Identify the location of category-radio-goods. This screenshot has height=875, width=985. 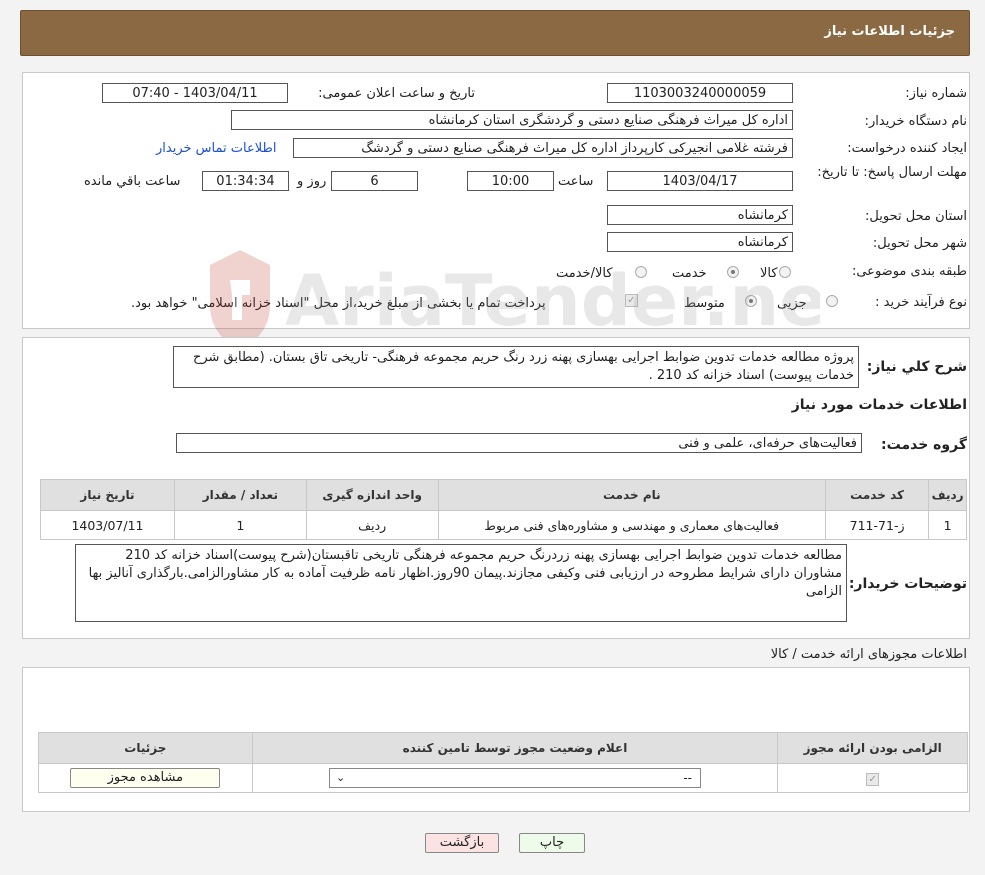
(785, 272).